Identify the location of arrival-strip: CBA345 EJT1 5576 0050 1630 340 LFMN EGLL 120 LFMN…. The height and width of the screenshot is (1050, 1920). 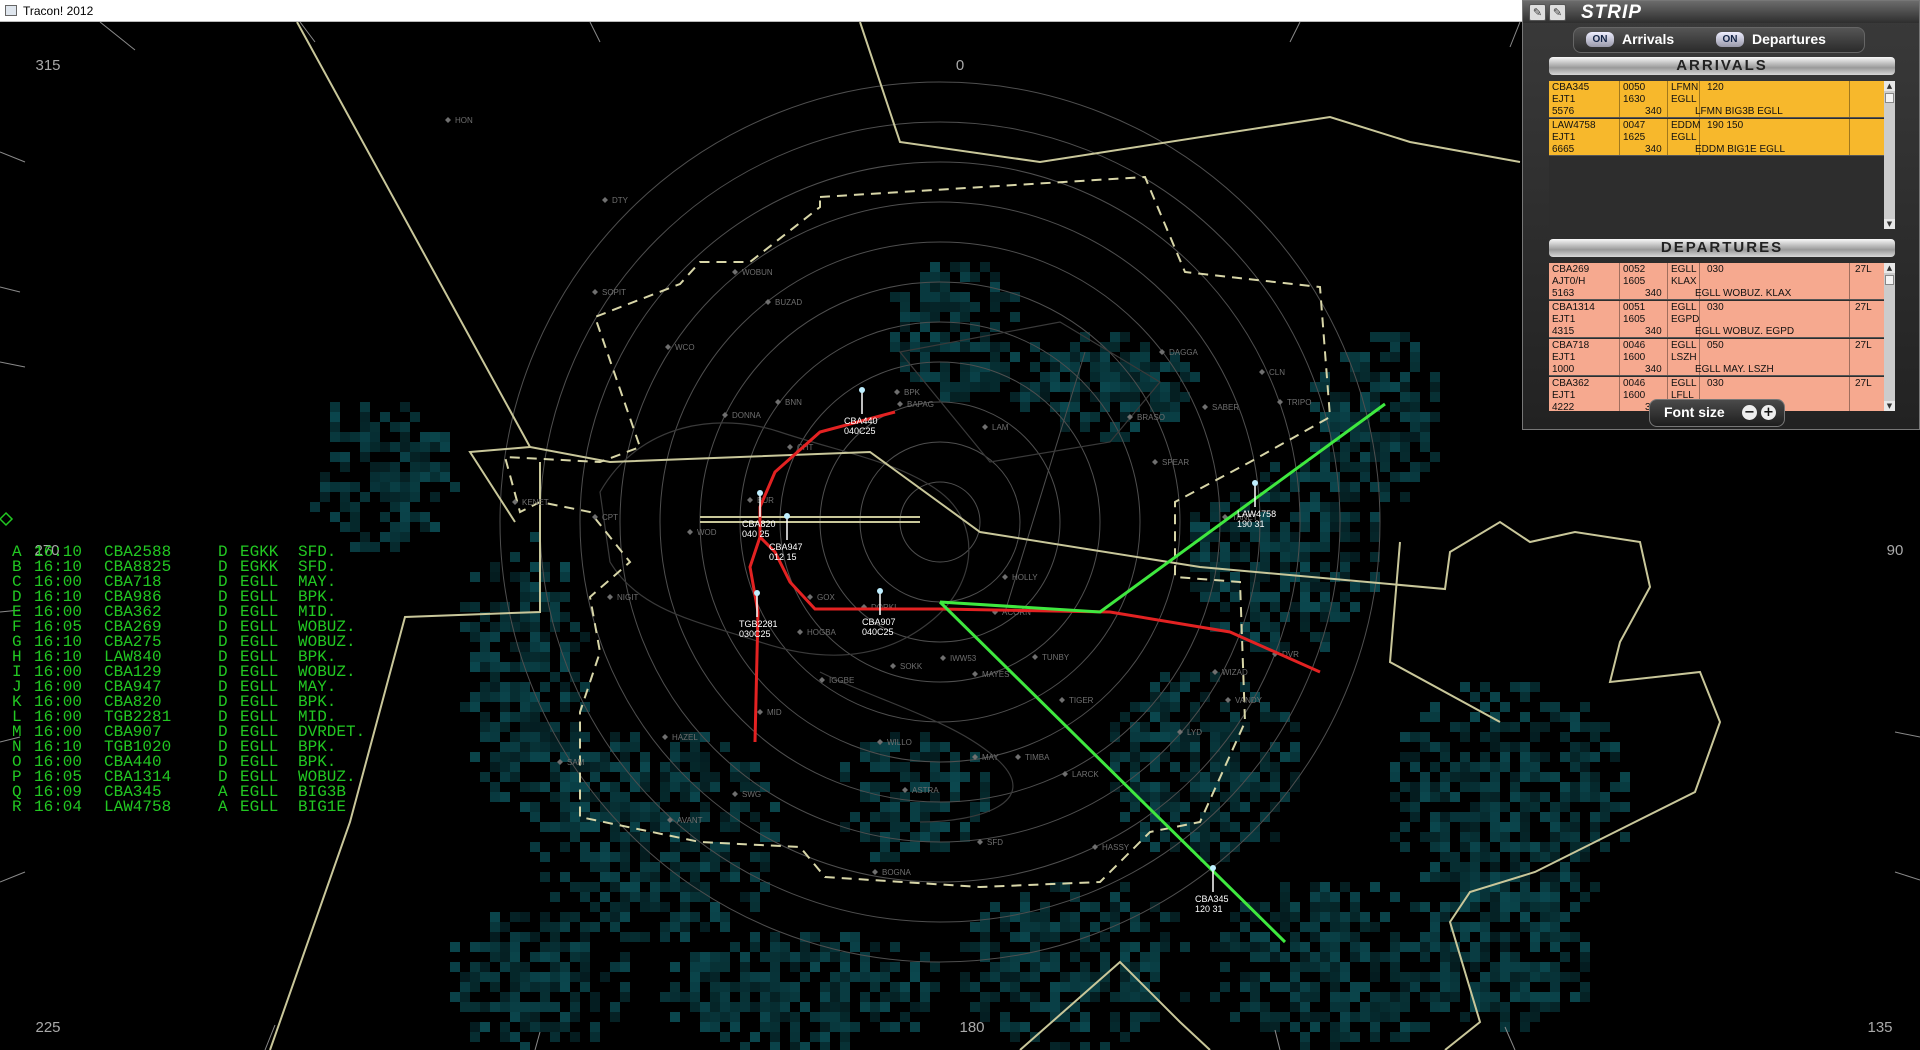
(1716, 99).